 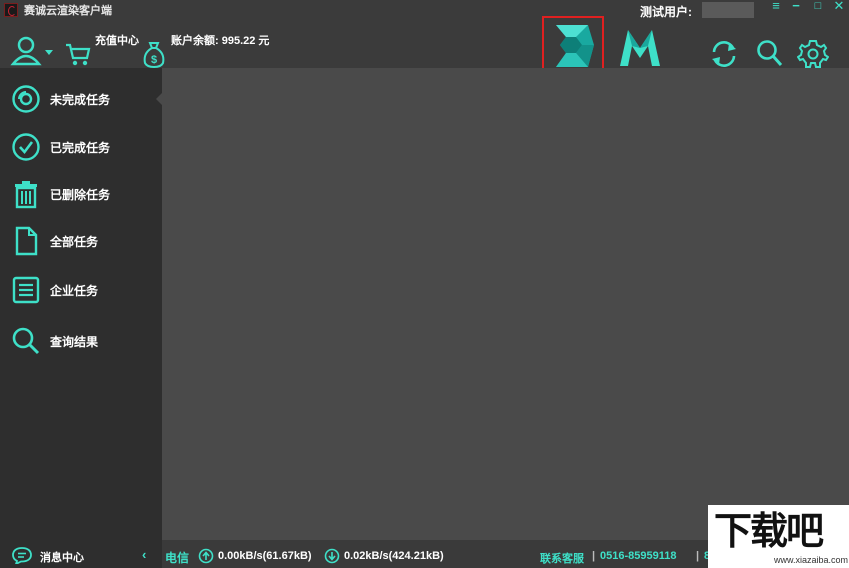 What do you see at coordinates (573, 44) in the screenshot?
I see `selected-app-highlight` at bounding box center [573, 44].